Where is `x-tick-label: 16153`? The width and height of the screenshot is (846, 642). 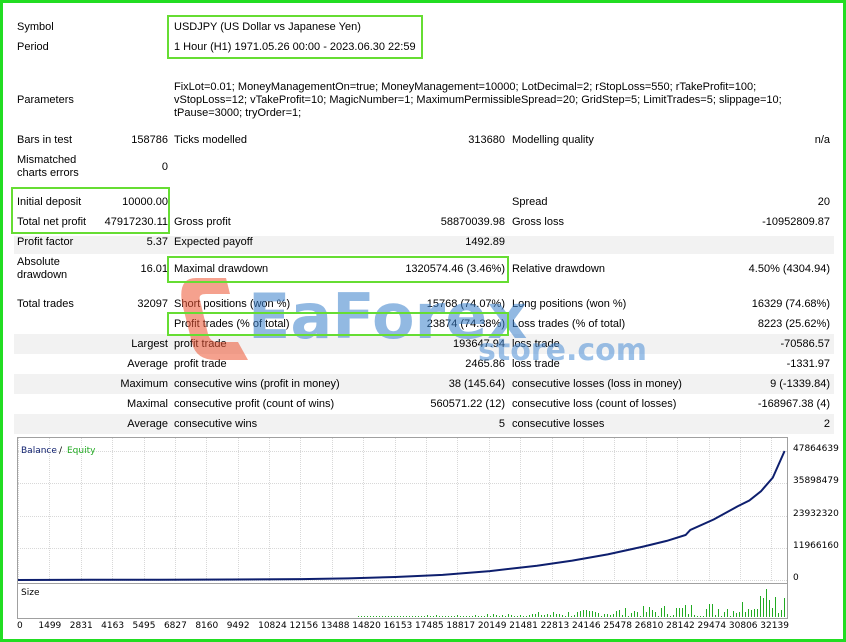 x-tick-label: 16153 is located at coordinates (398, 626).